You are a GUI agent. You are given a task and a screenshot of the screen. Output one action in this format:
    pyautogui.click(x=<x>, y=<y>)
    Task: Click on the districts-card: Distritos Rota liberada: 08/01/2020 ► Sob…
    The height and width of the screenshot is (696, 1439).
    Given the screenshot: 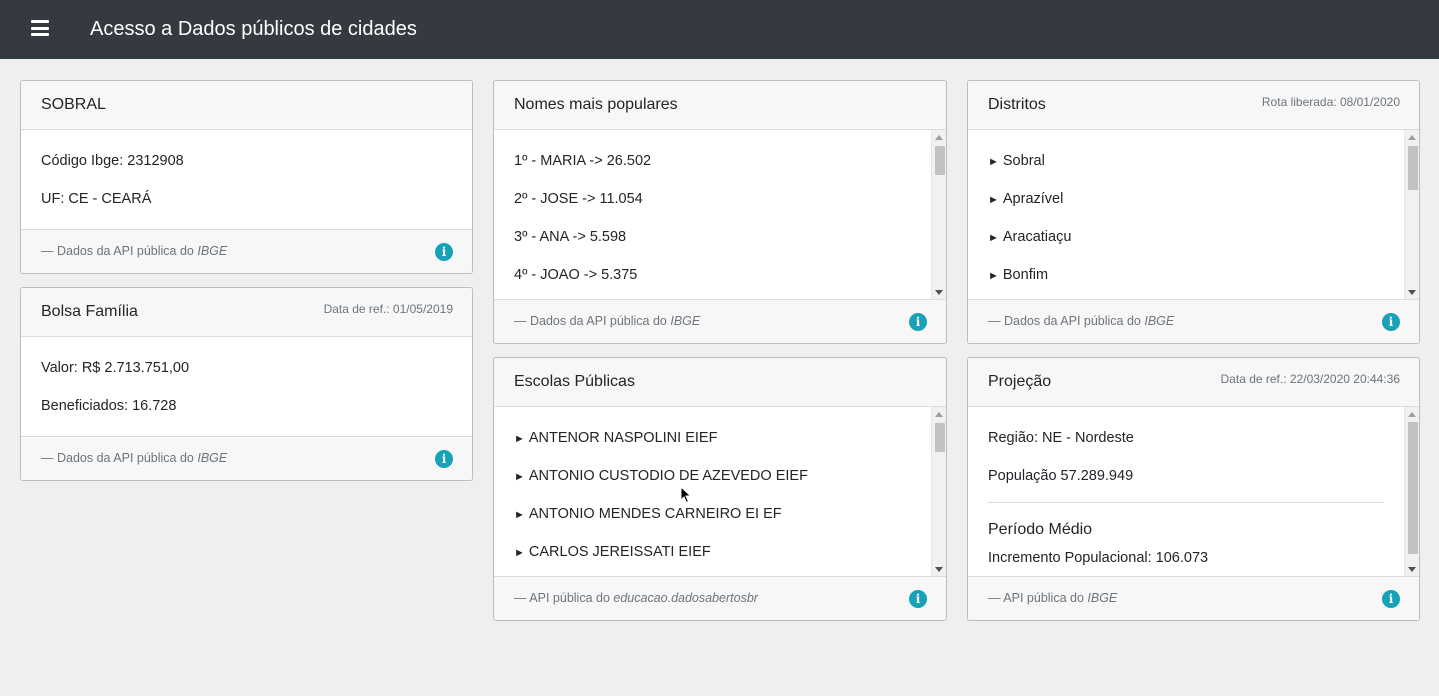 What is the action you would take?
    pyautogui.click(x=1193, y=212)
    